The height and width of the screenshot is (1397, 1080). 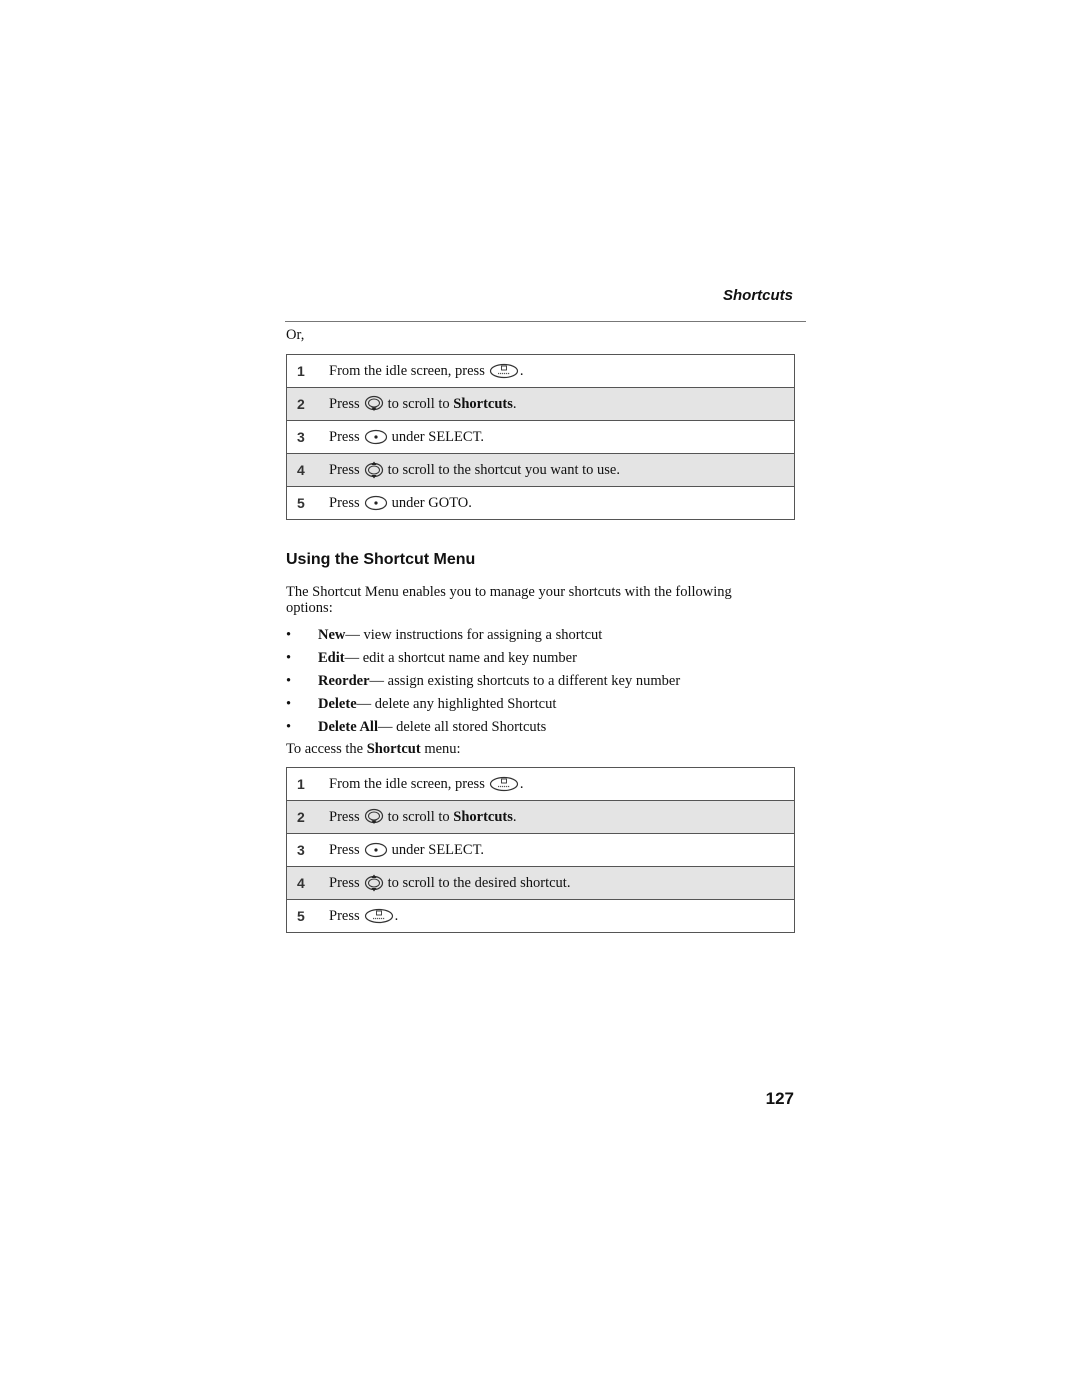 What do you see at coordinates (331, 658) in the screenshot?
I see `option-term: Edit` at bounding box center [331, 658].